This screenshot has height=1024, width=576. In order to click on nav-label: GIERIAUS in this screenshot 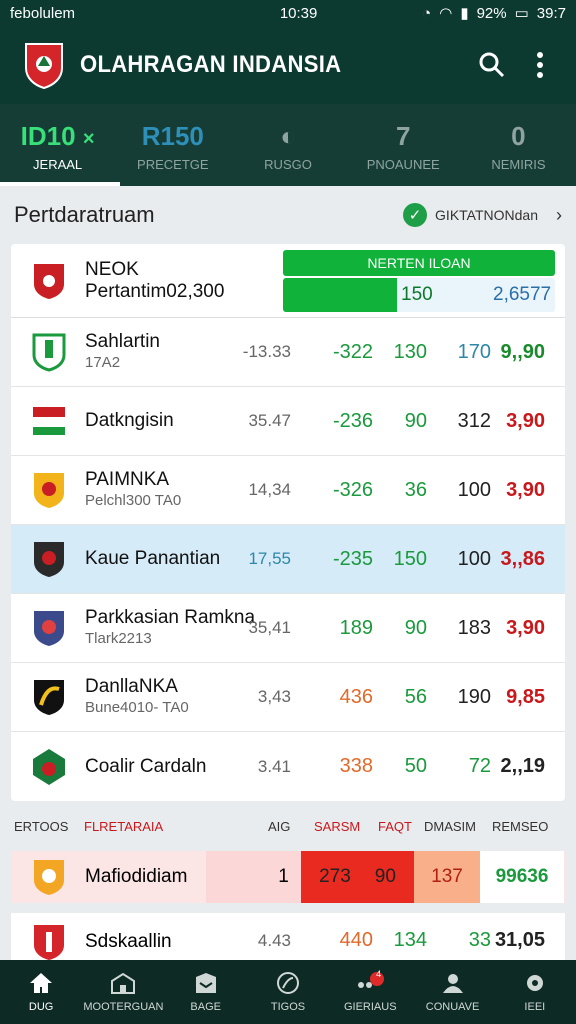, I will do `click(370, 1007)`.